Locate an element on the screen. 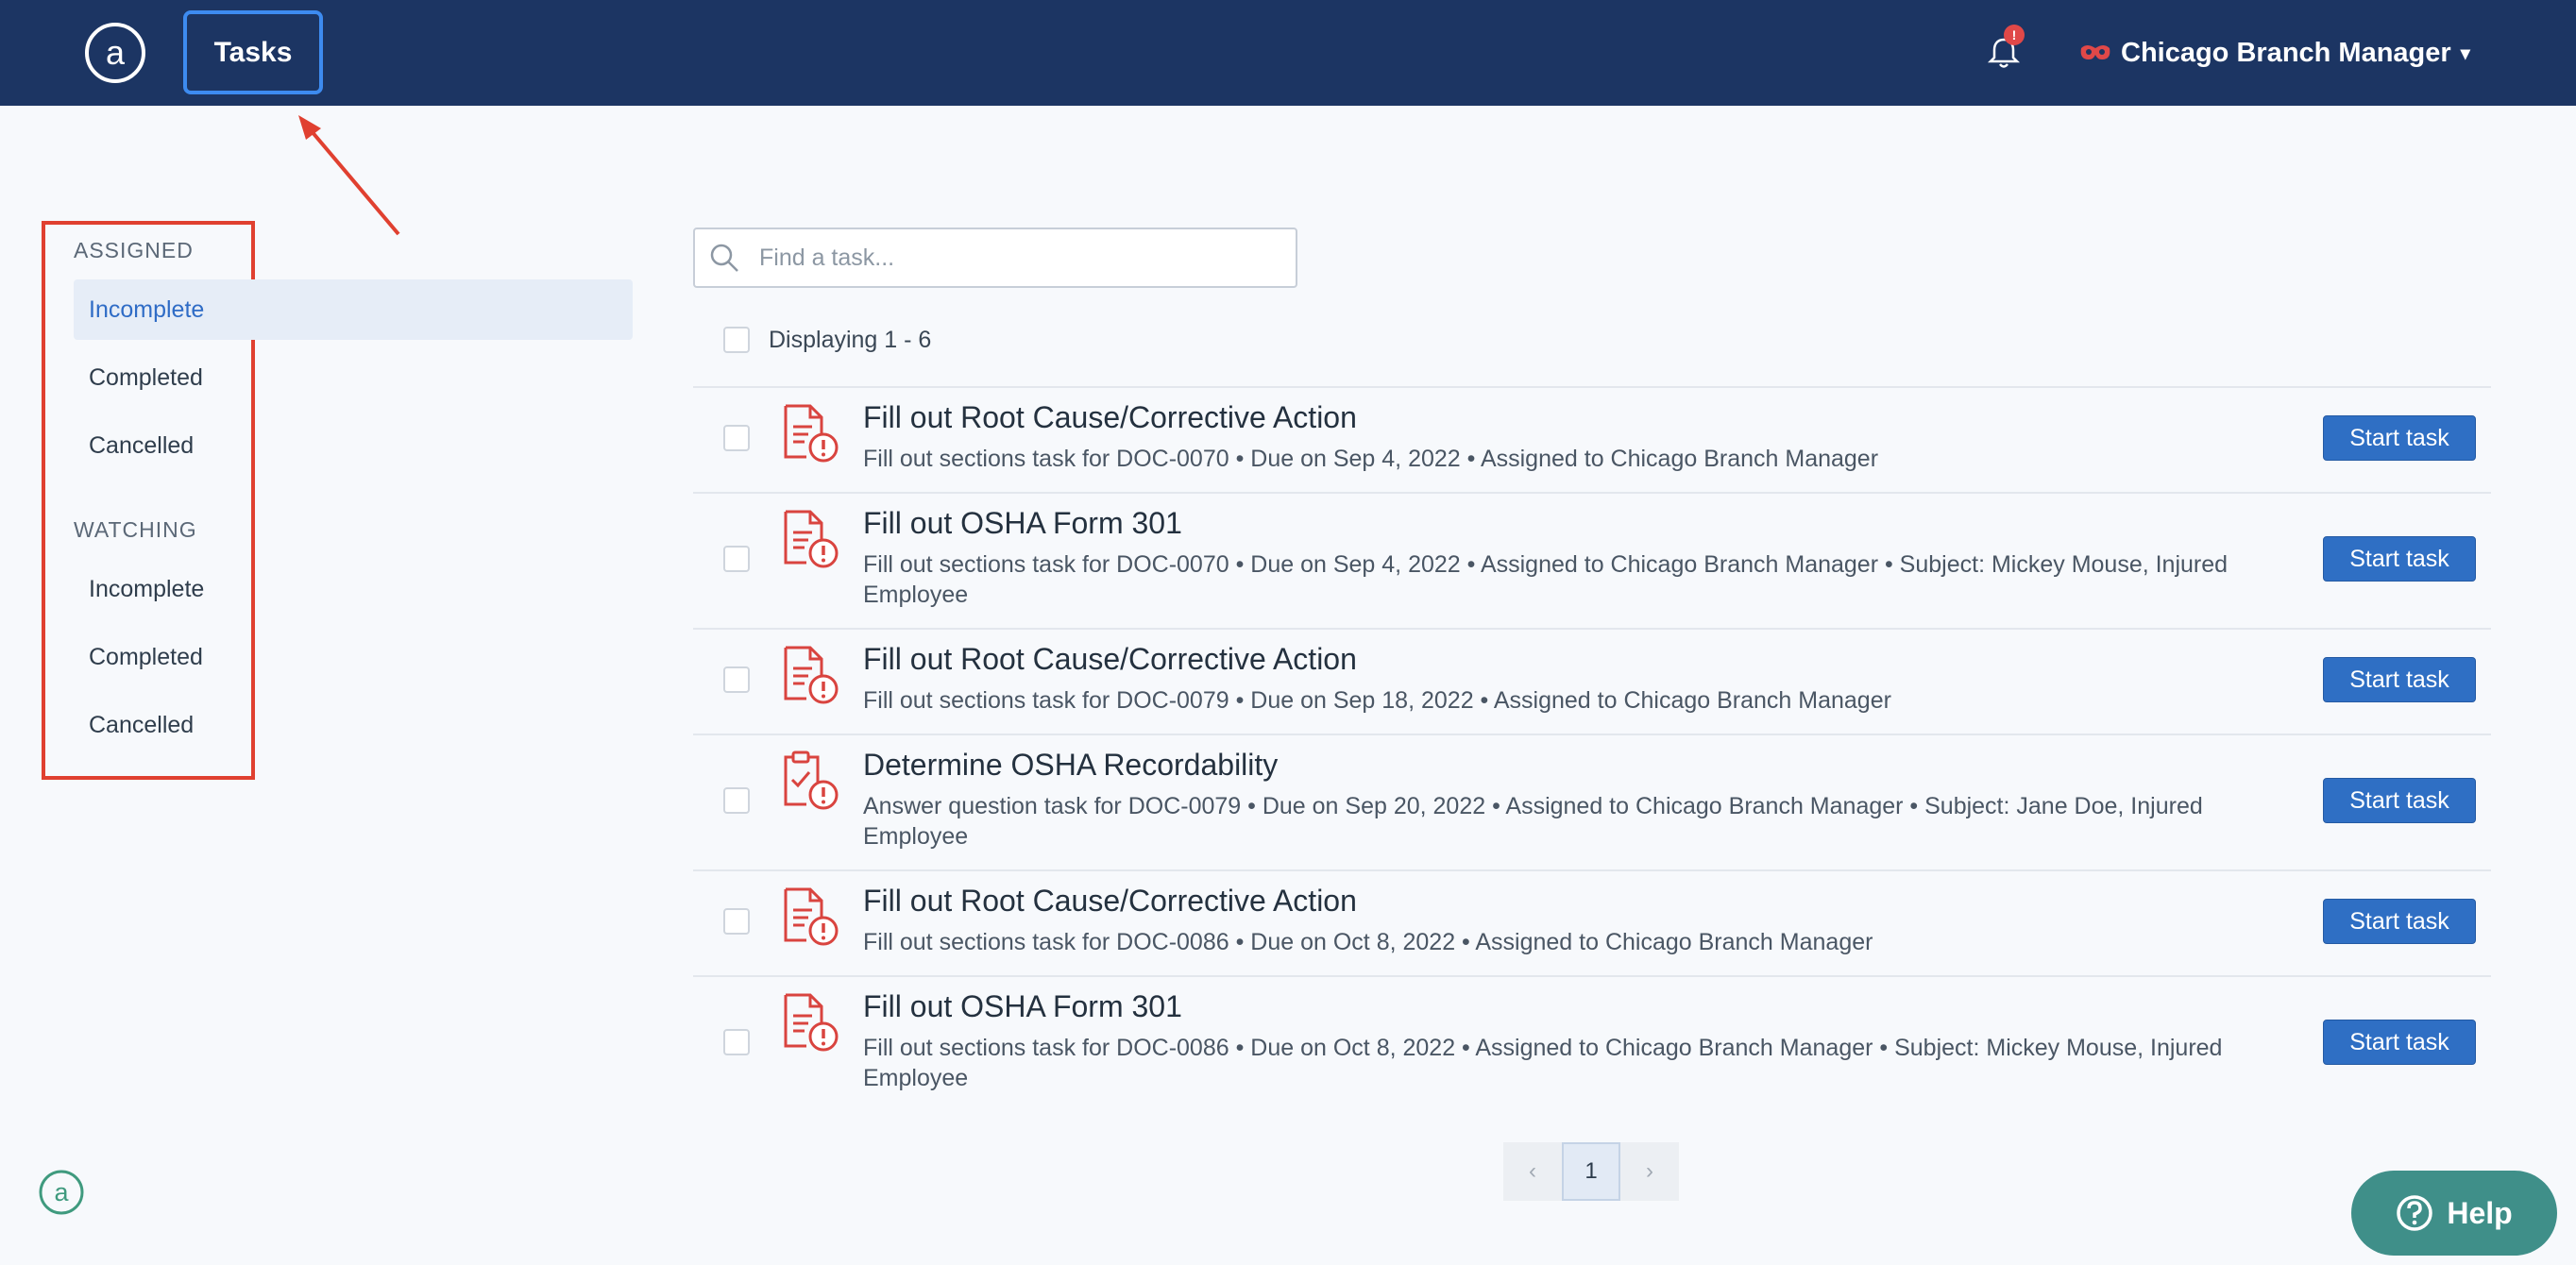 The height and width of the screenshot is (1265, 2576). sidebar-watching-cancelled: Cancelled is located at coordinates (353, 725).